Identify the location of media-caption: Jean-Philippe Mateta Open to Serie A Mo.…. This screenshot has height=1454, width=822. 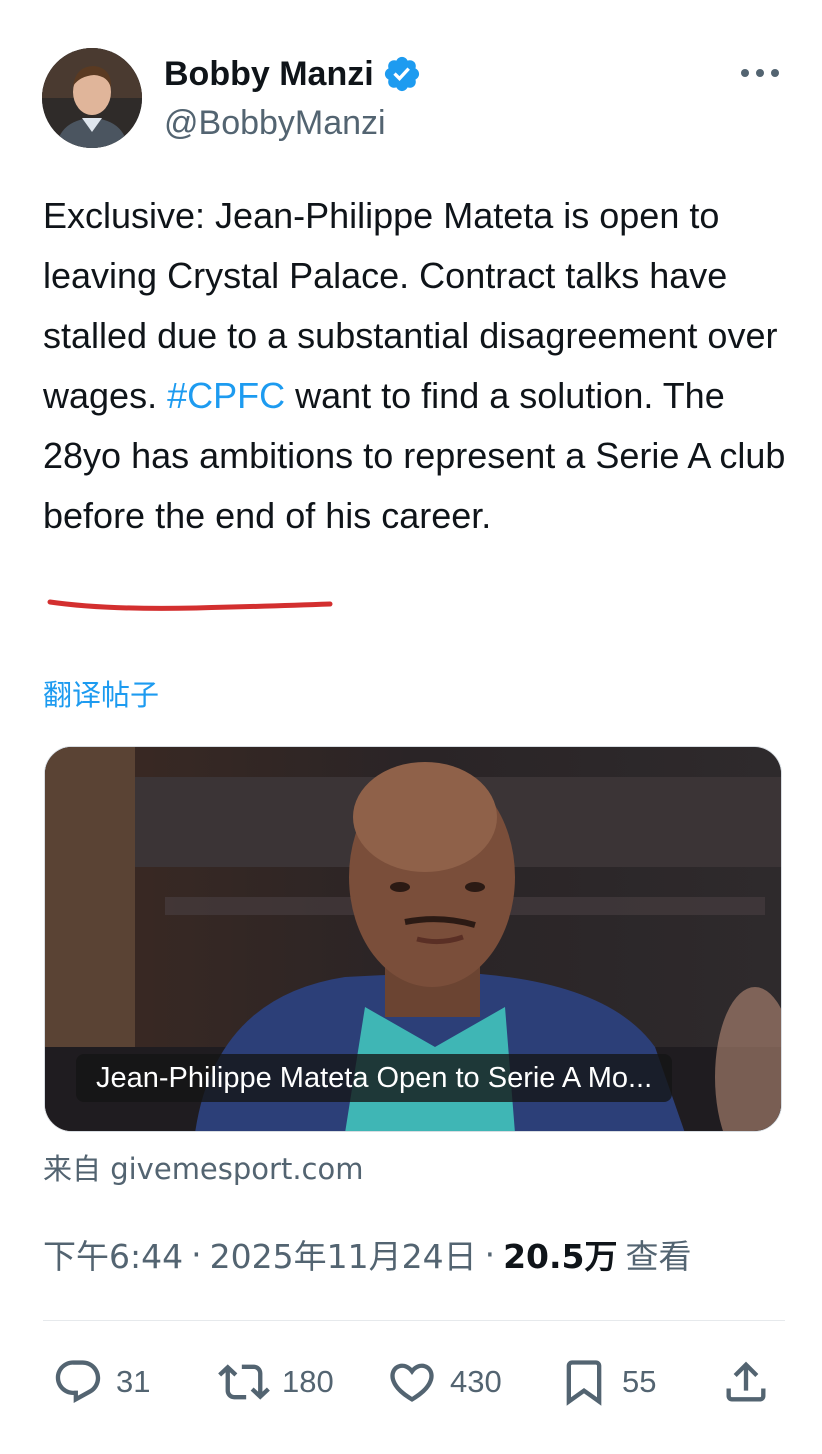
(374, 1078).